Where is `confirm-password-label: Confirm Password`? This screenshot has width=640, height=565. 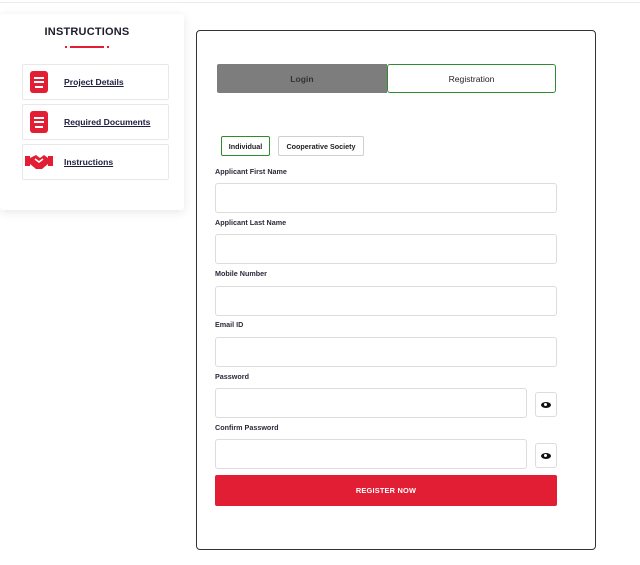 confirm-password-label: Confirm Password is located at coordinates (247, 427).